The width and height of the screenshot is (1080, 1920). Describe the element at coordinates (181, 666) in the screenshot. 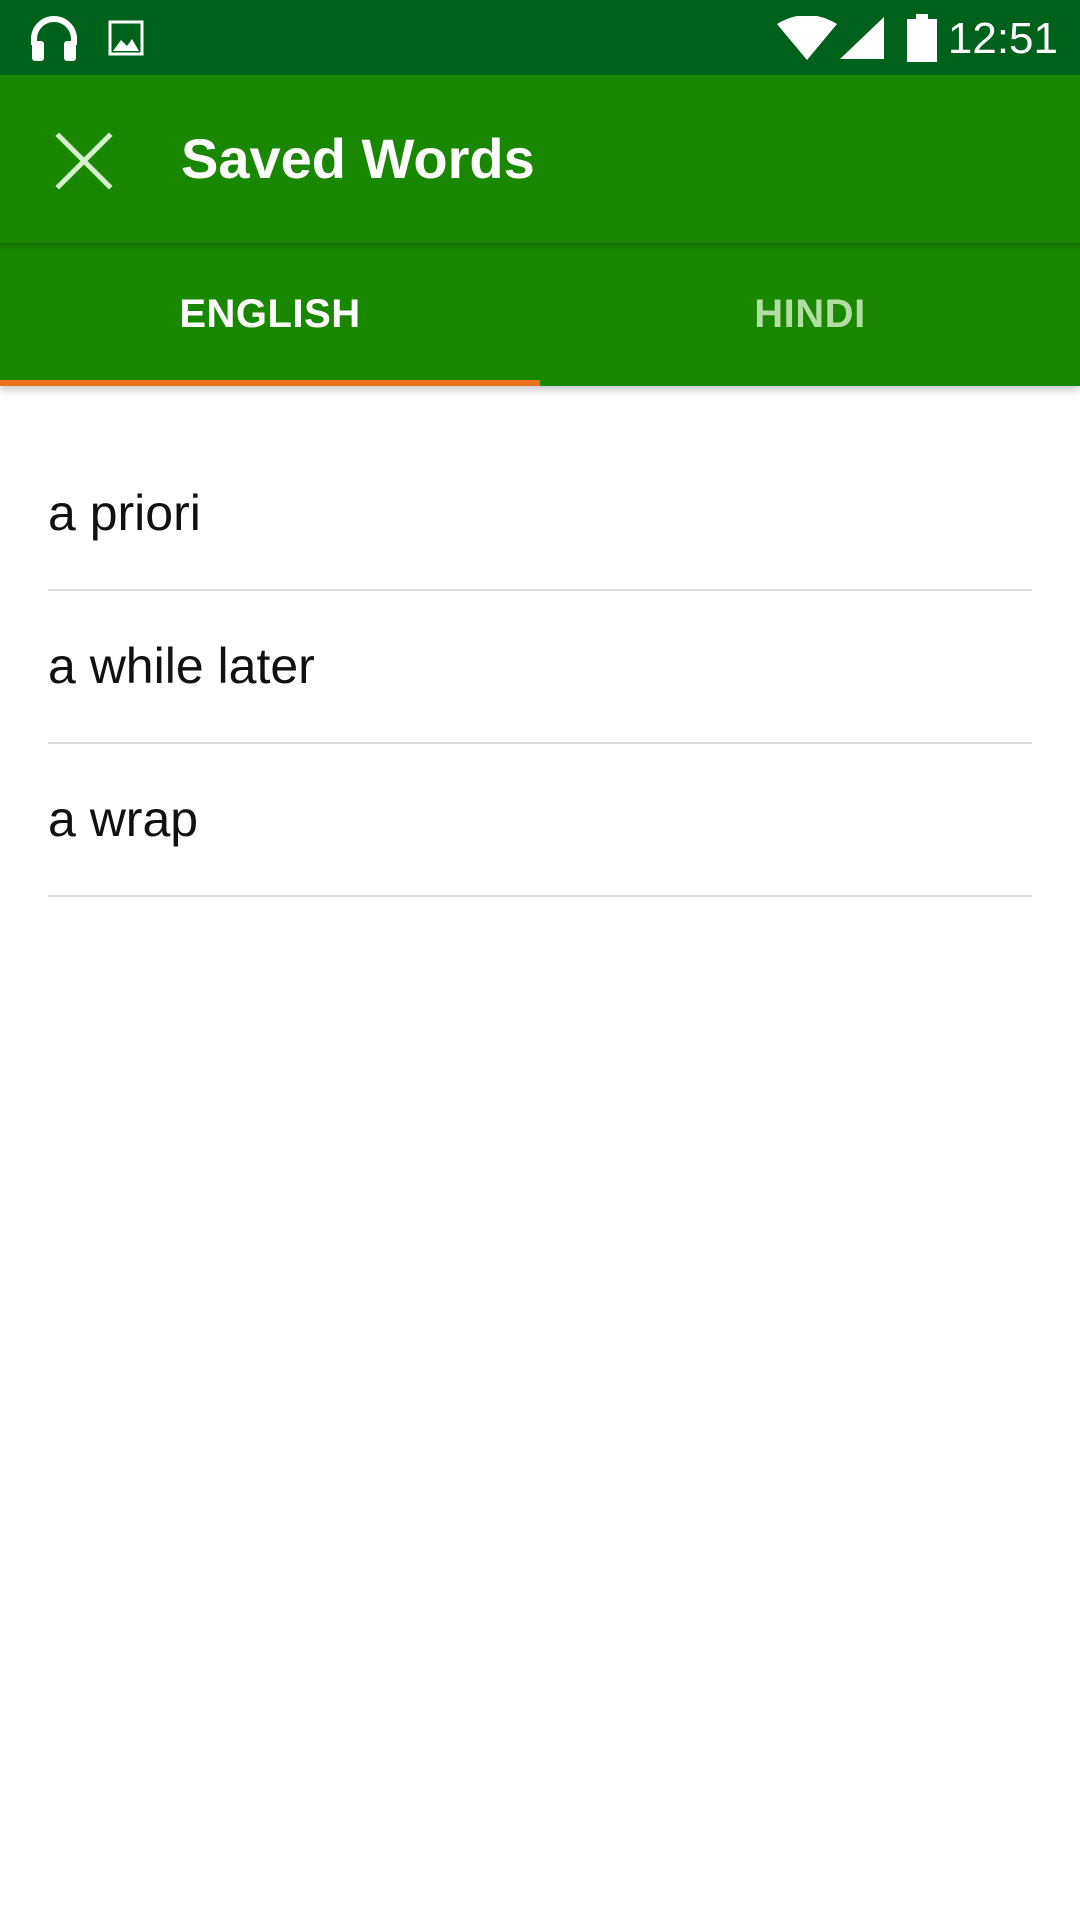

I see `word-text: a while later` at that location.